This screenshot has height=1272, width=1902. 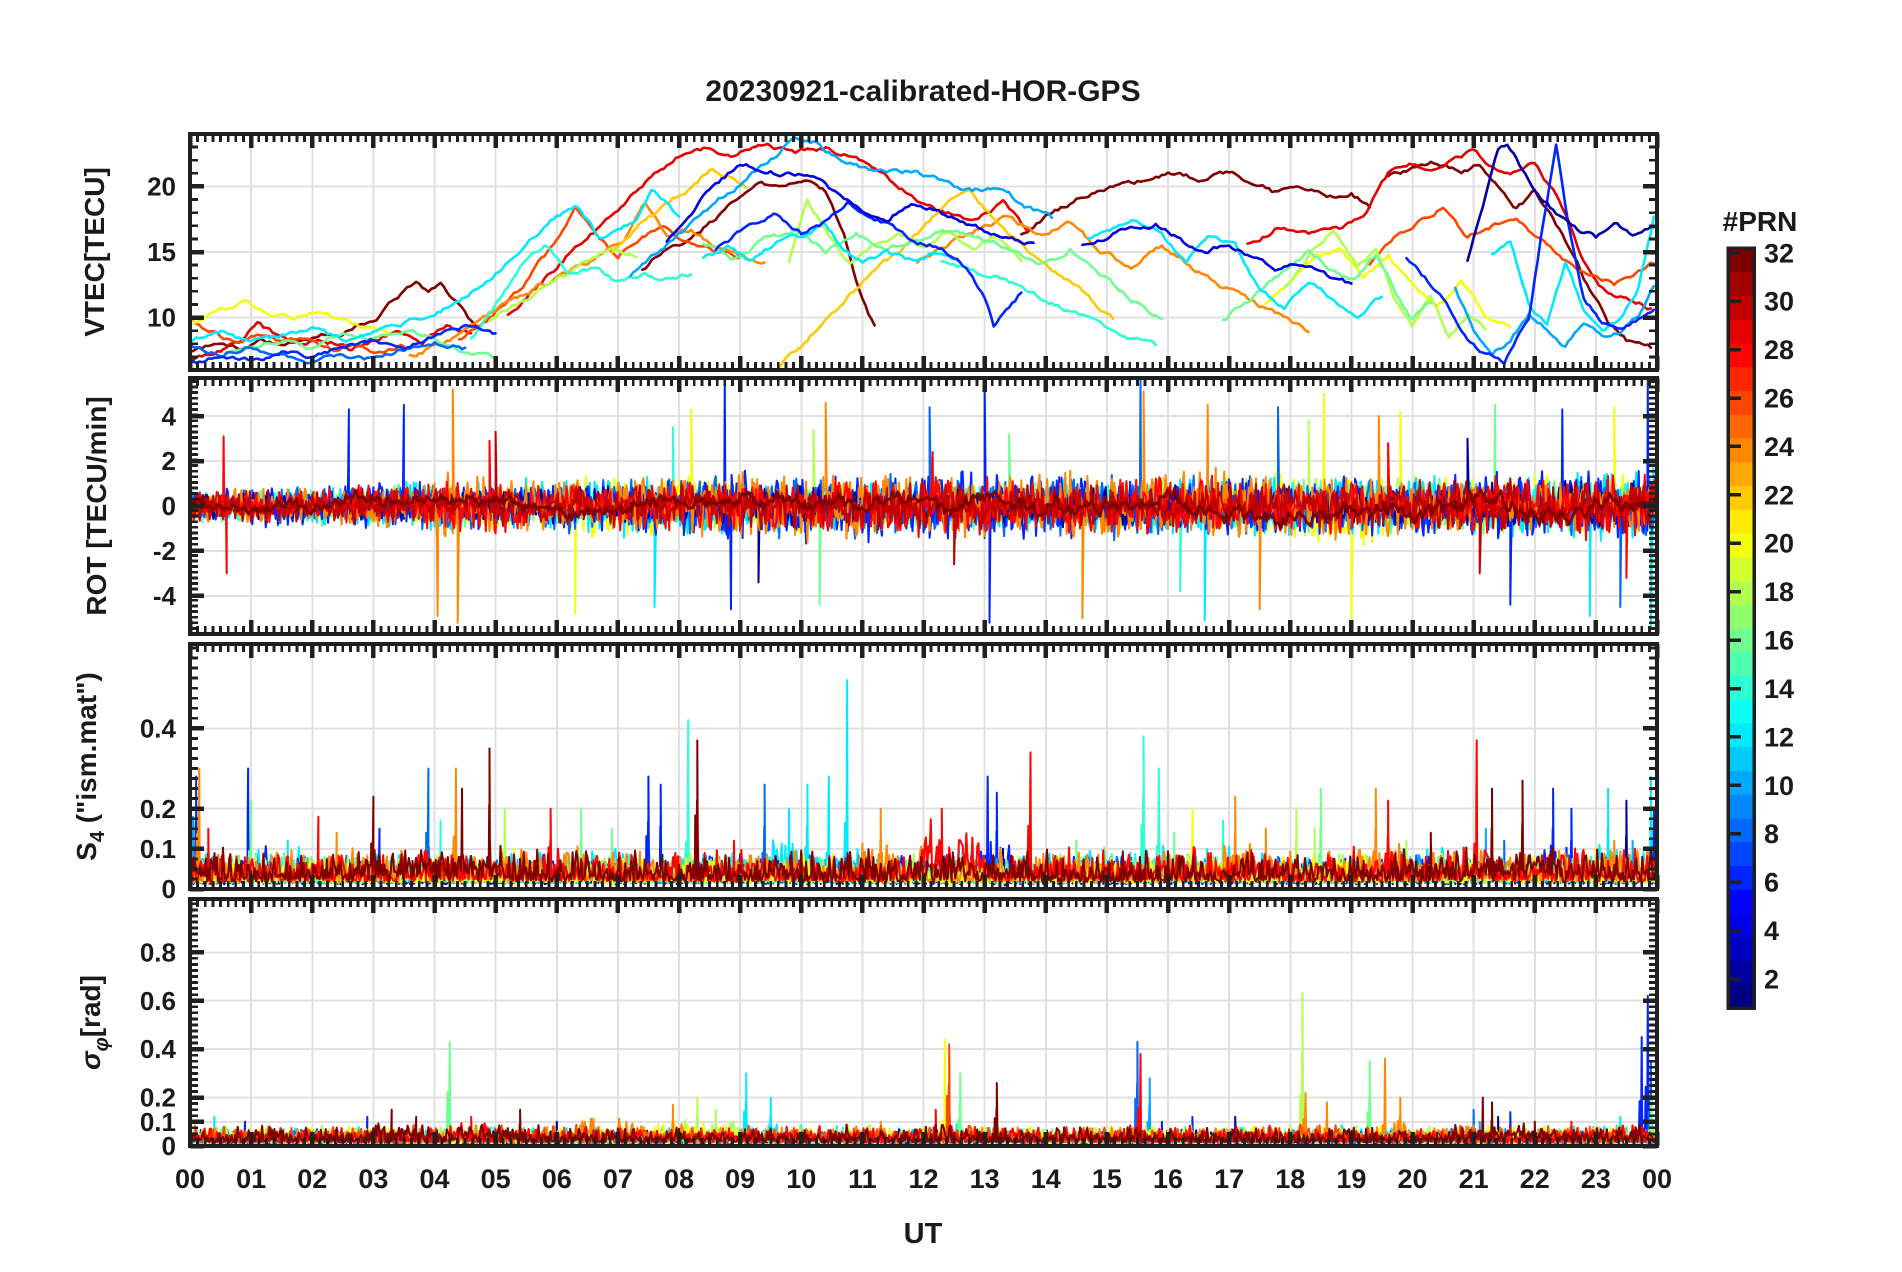 I want to click on svg-text: -2, so click(x=164, y=551).